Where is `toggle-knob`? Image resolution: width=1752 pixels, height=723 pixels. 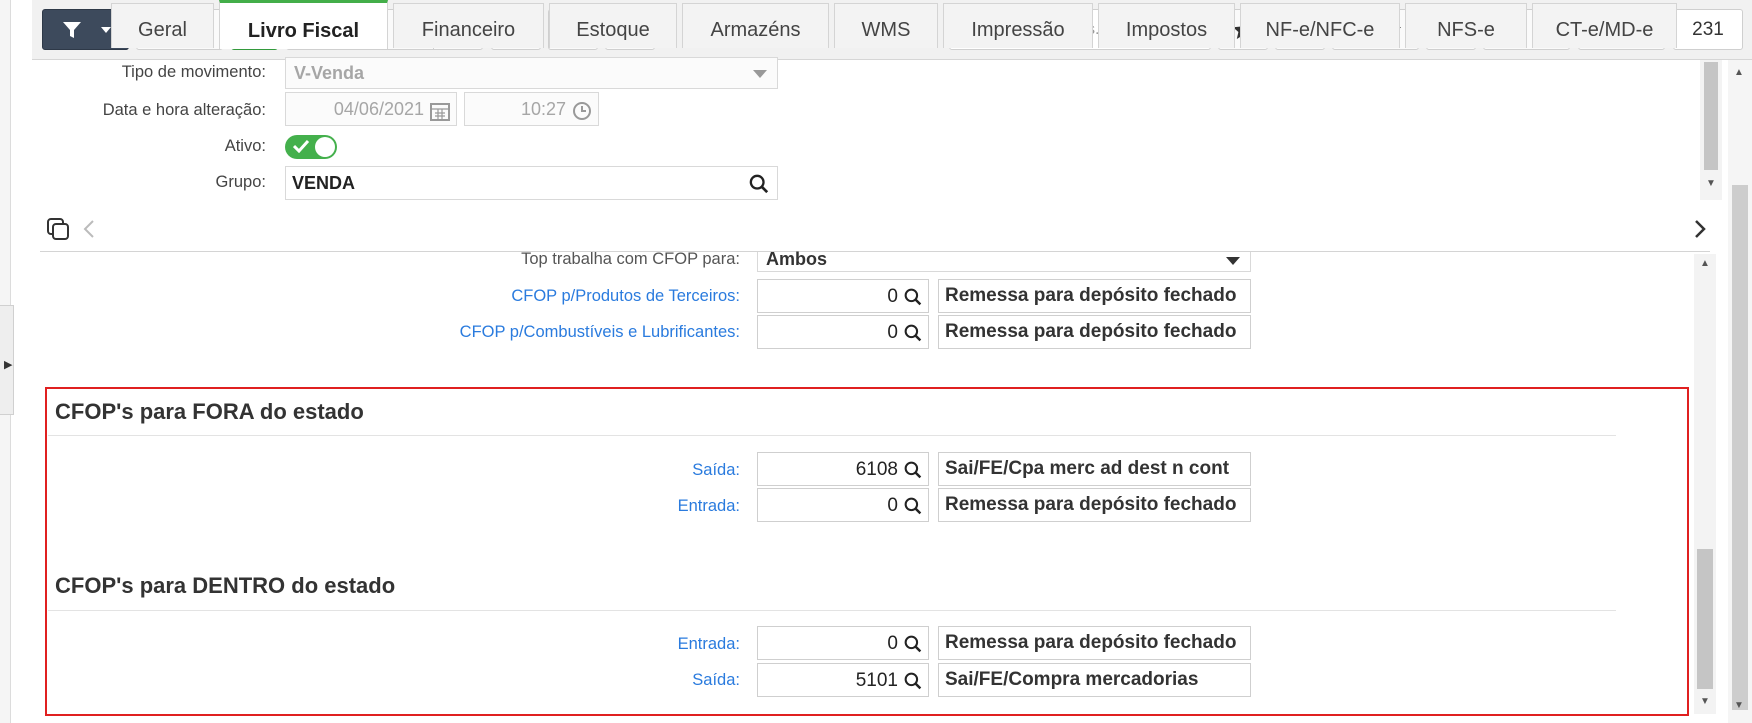 toggle-knob is located at coordinates (325, 147).